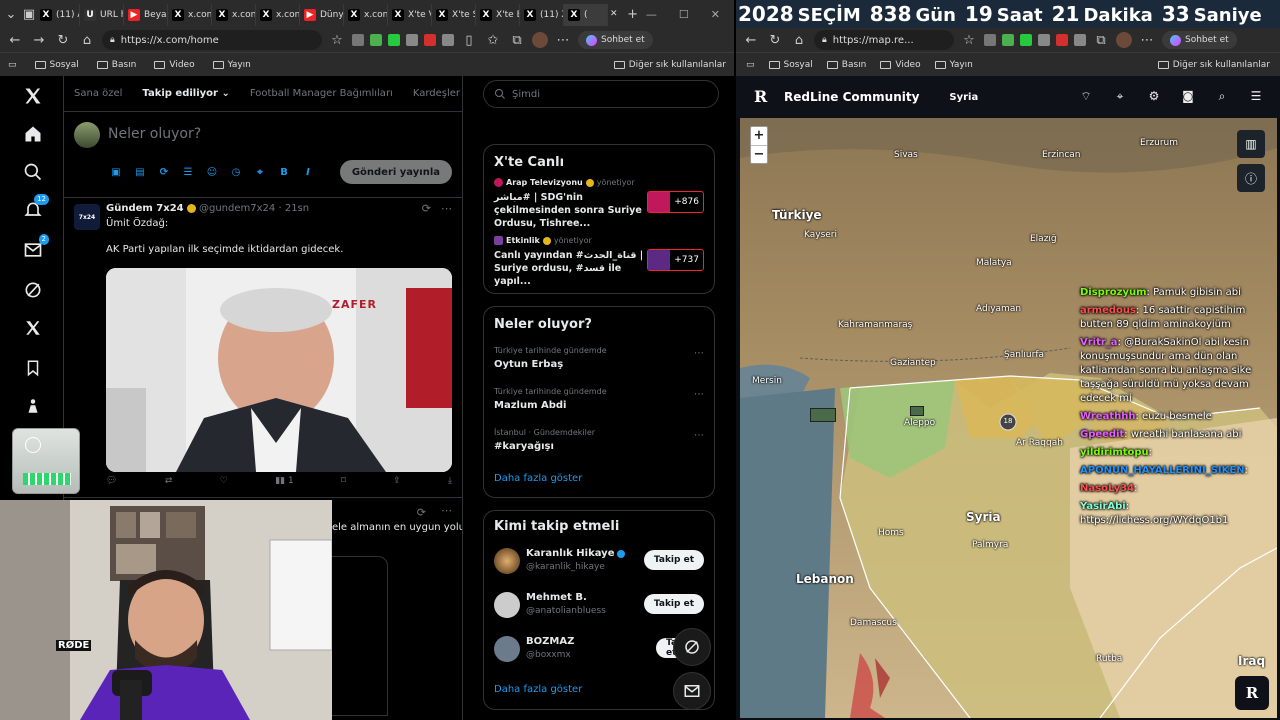 The image size is (1280, 720). Describe the element at coordinates (1162, 470) in the screenshot. I see `chat-username: APONUN_HAYALLERINI_SIKEN` at that location.